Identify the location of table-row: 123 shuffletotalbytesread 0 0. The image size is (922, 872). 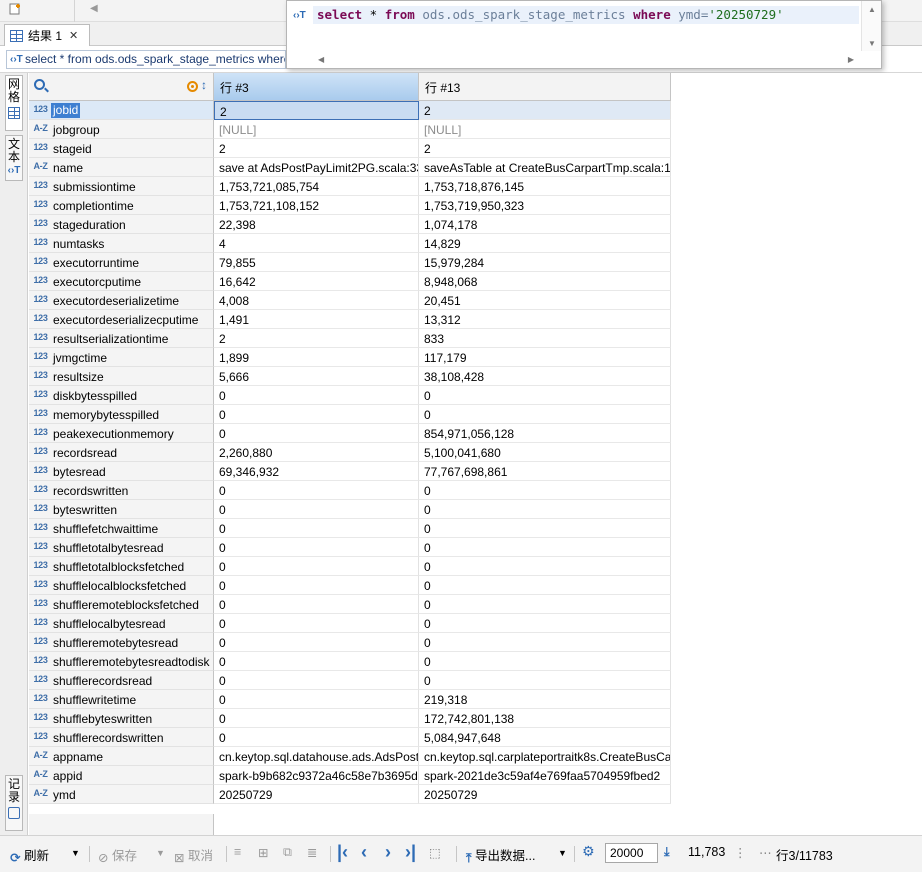
(350, 547).